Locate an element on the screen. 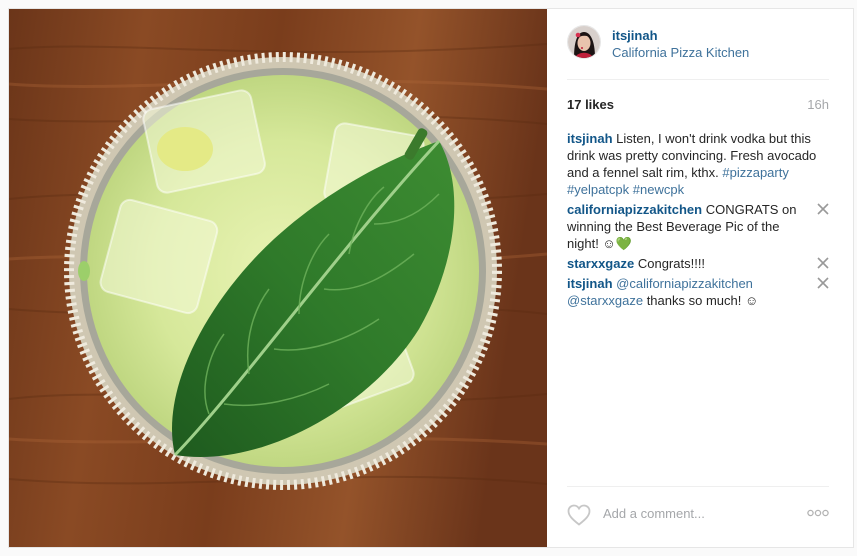  avatar is located at coordinates (584, 42).